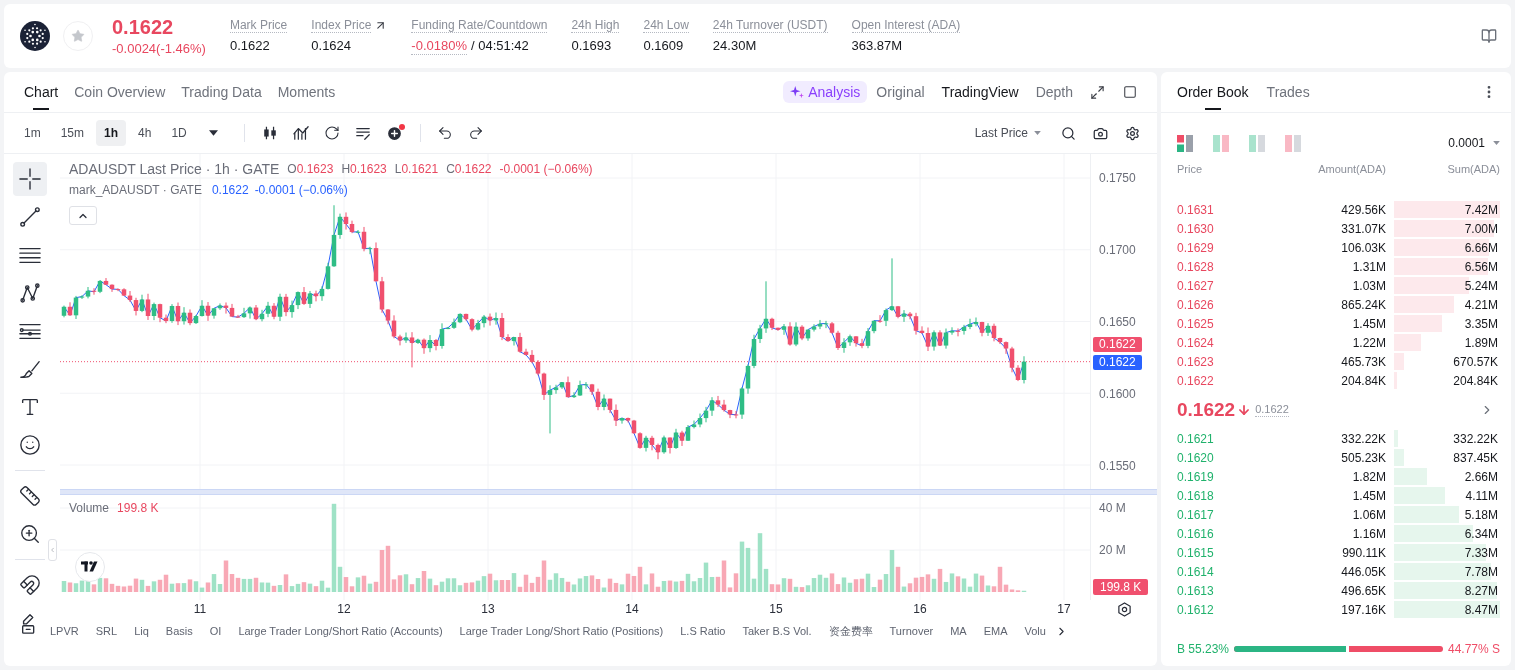 The width and height of the screenshot is (1515, 670). I want to click on mark-price-value: 0.1622, so click(230, 190).